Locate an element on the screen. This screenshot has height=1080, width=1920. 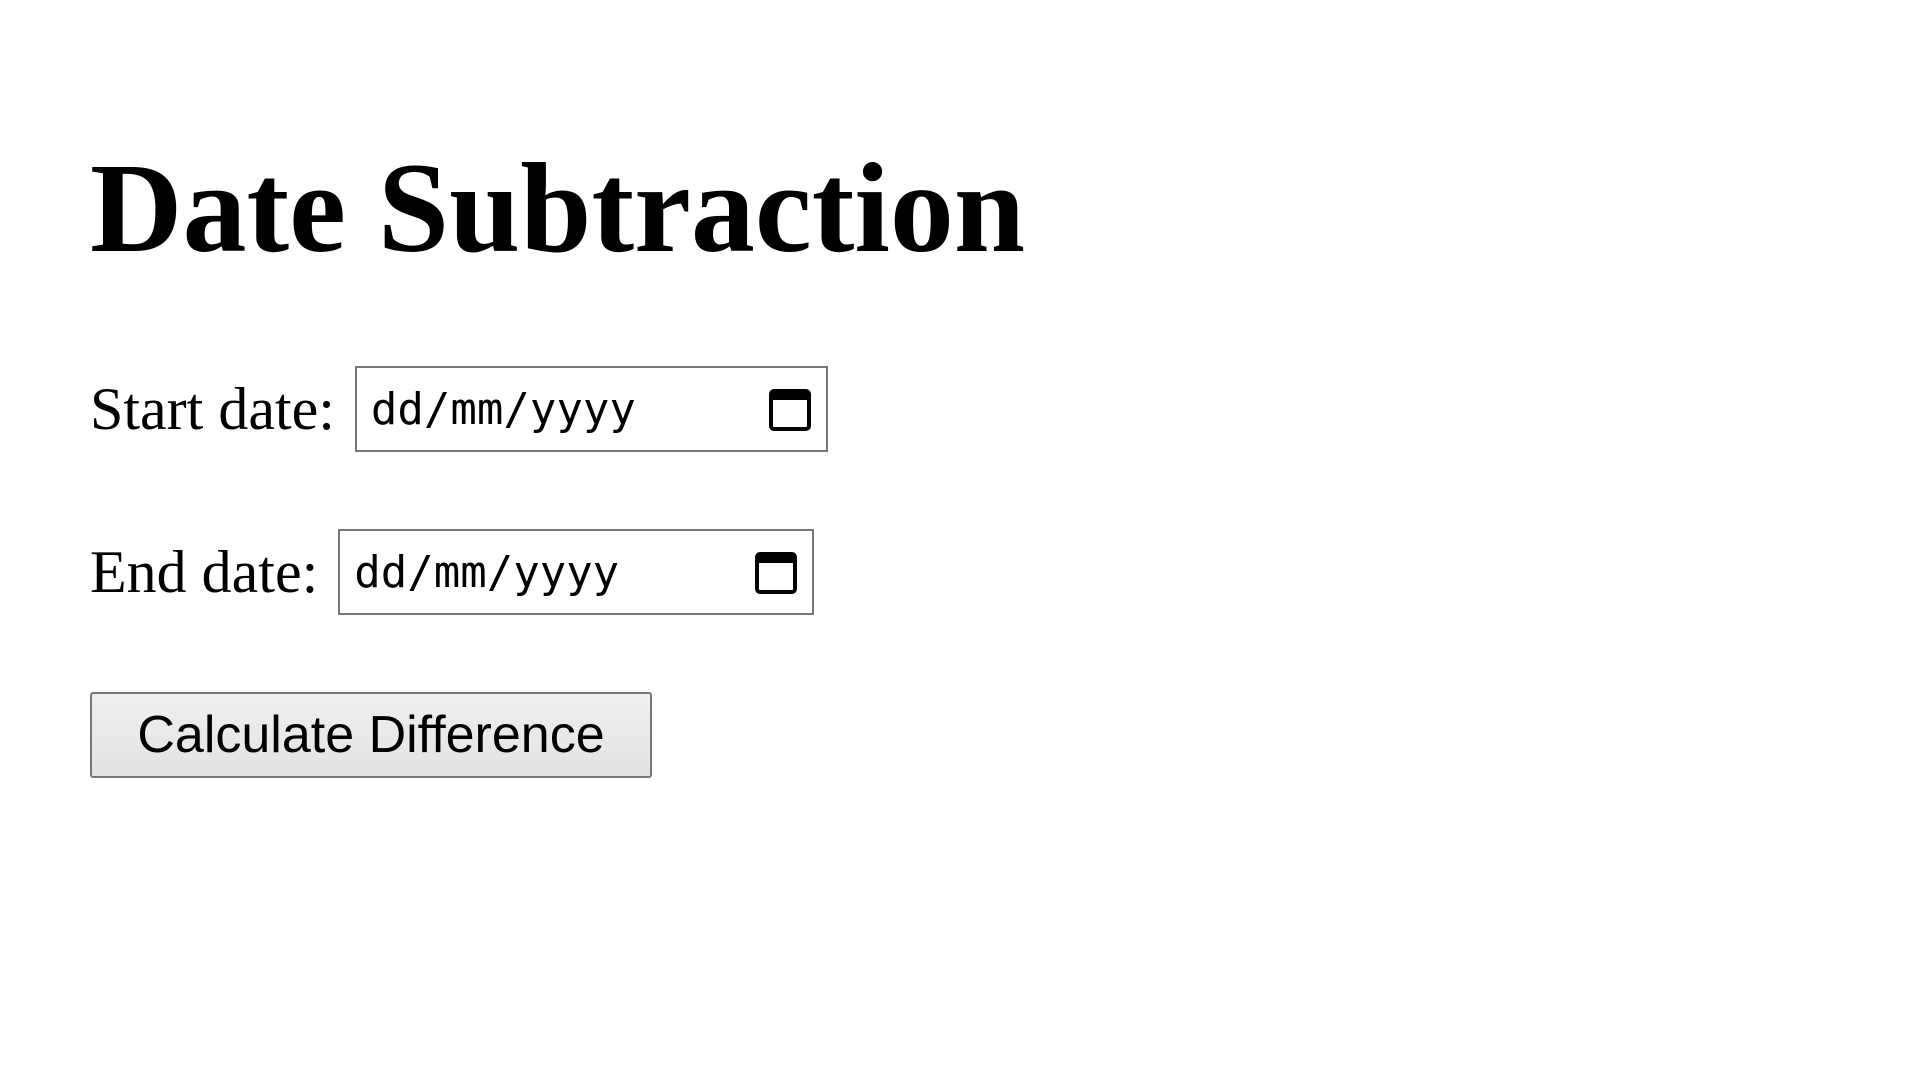
start-date-input: dd/mm/yyyy is located at coordinates (591, 409).